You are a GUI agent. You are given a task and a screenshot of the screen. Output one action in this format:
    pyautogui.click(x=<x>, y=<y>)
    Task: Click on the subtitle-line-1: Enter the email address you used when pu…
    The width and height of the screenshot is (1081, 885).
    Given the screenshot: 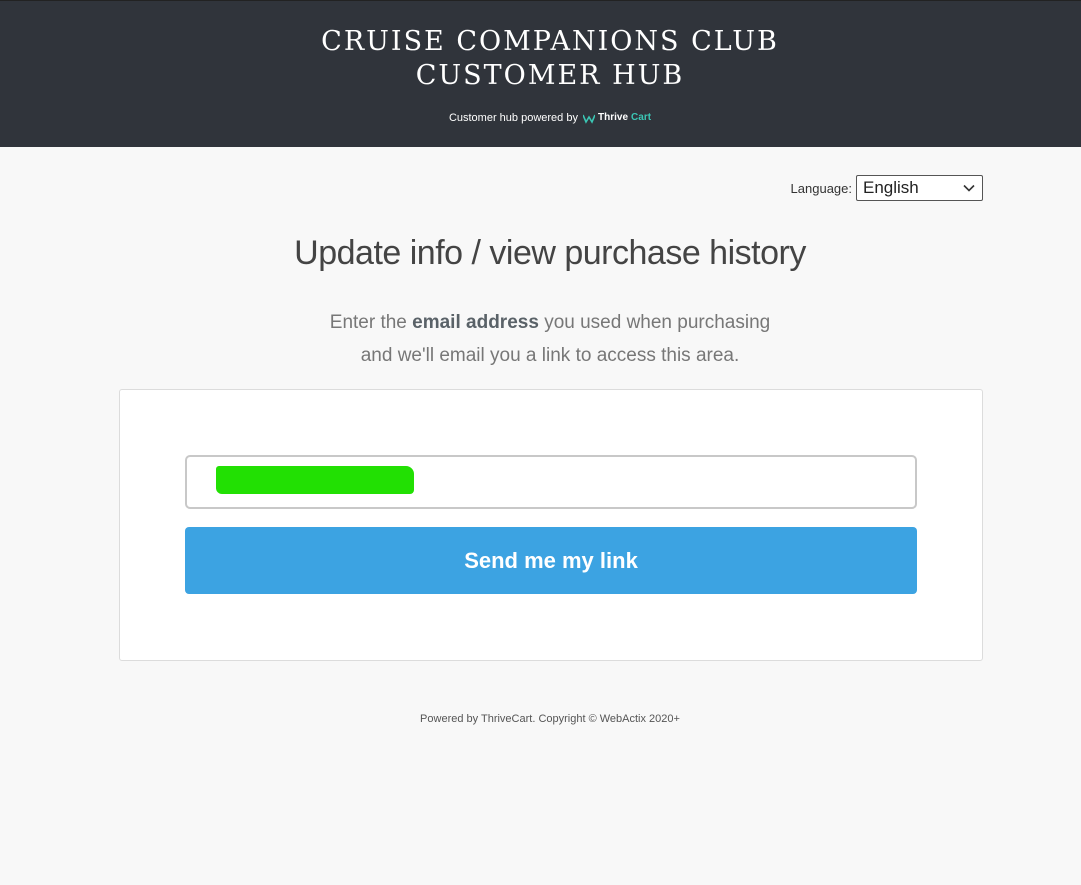 What is the action you would take?
    pyautogui.click(x=540, y=322)
    